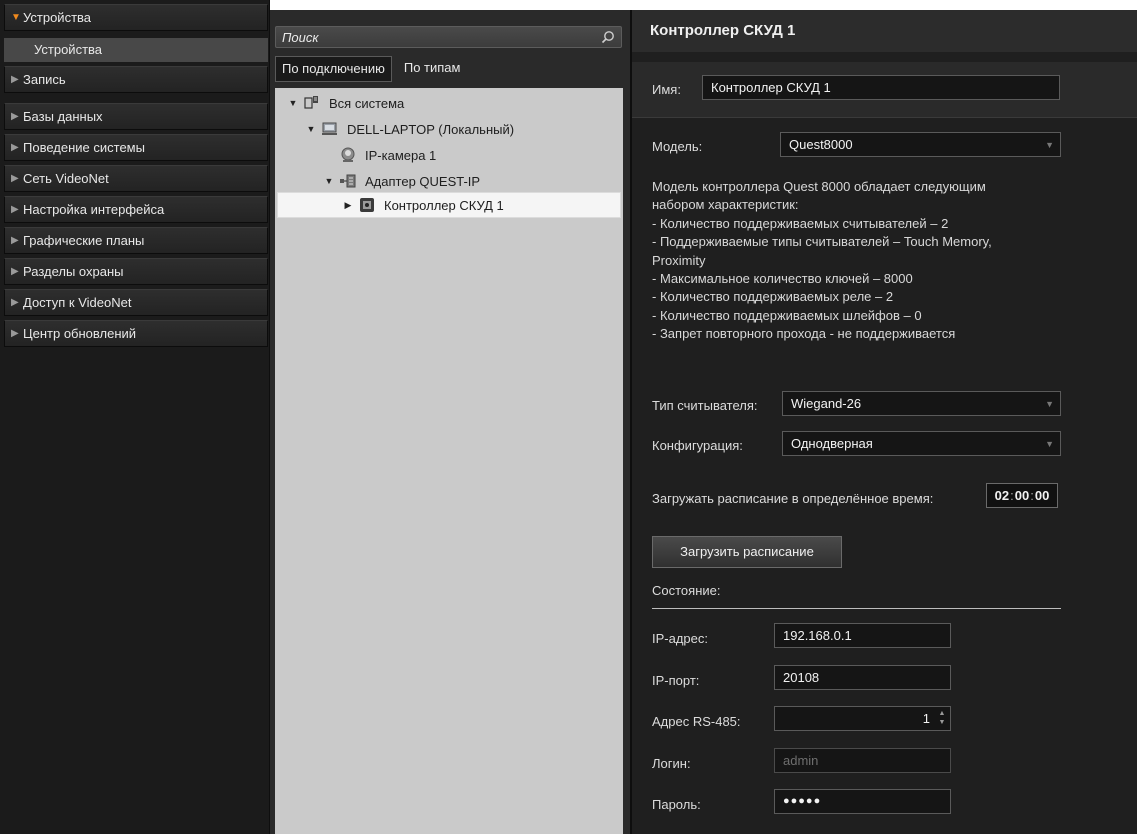 Image resolution: width=1137 pixels, height=834 pixels. I want to click on time-seconds: 00, so click(1042, 495).